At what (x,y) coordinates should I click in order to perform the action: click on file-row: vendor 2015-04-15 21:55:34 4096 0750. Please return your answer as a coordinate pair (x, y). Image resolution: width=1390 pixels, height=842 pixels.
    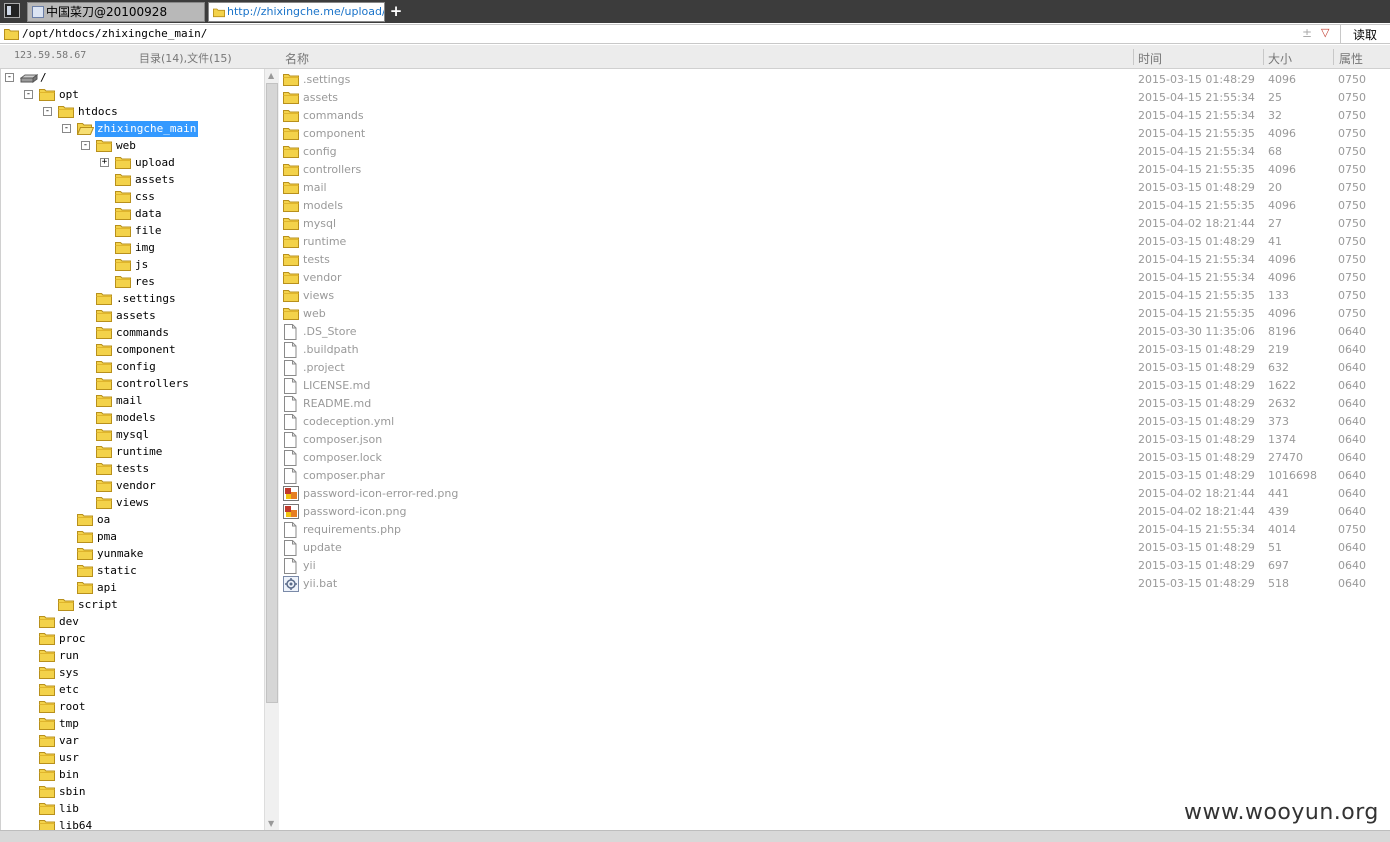
    Looking at the image, I should click on (834, 278).